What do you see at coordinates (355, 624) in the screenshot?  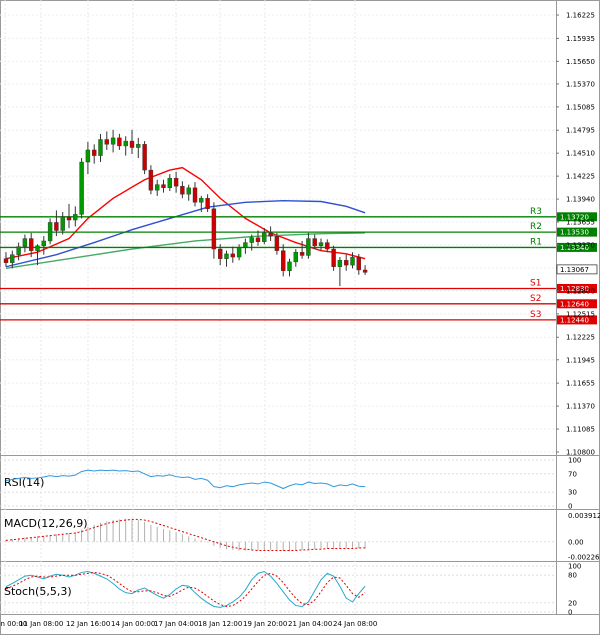 I see `time-tick-label: 24 Jan 08:00` at bounding box center [355, 624].